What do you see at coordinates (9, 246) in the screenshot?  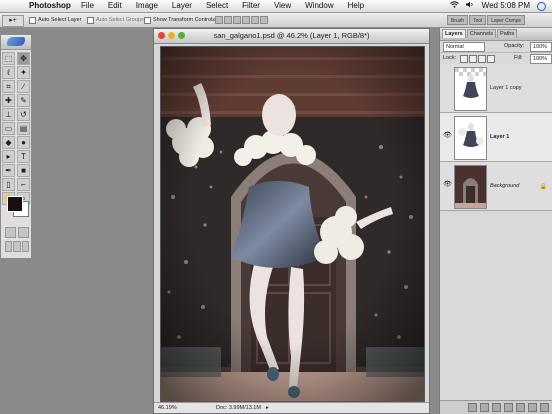 I see `standard-screen-mode-icon` at bounding box center [9, 246].